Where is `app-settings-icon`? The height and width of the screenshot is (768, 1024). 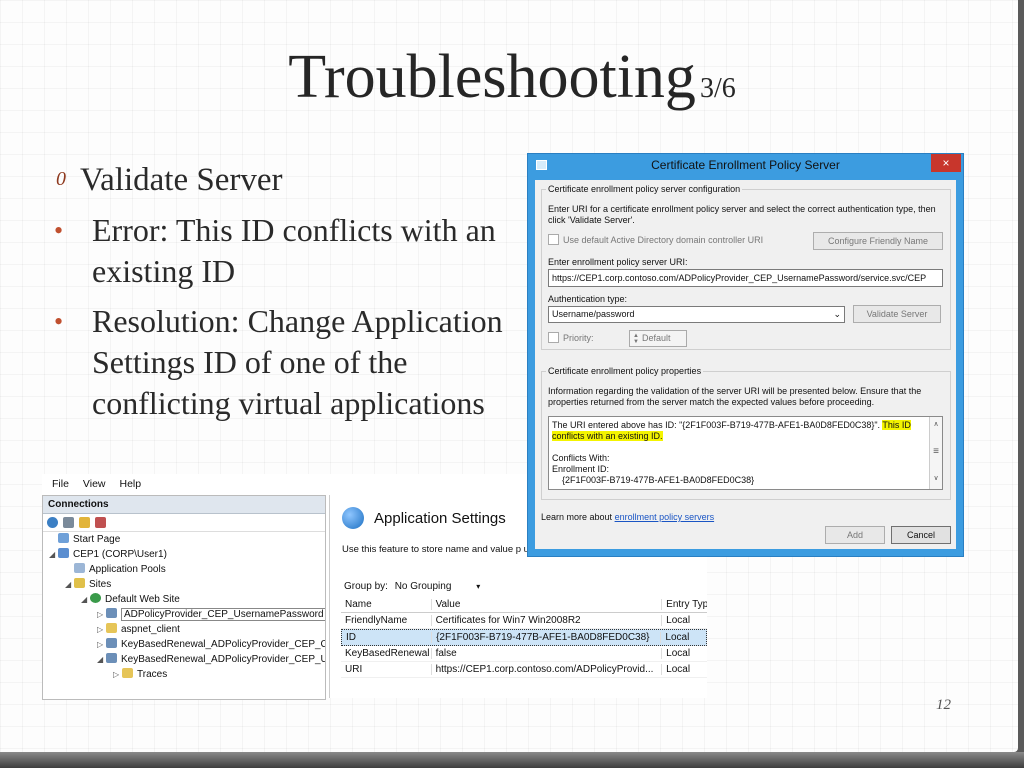 app-settings-icon is located at coordinates (353, 518).